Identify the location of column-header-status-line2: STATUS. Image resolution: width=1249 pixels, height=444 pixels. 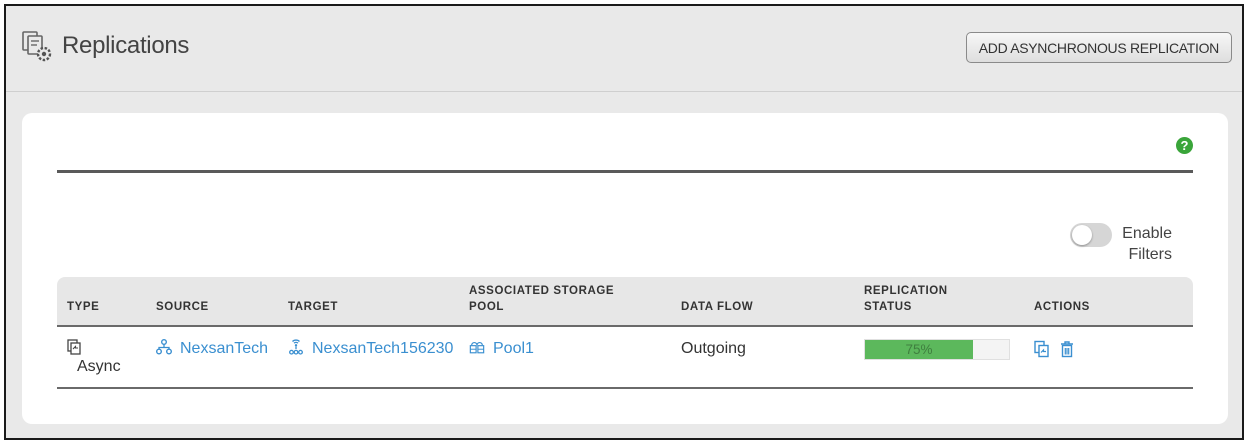
(888, 307).